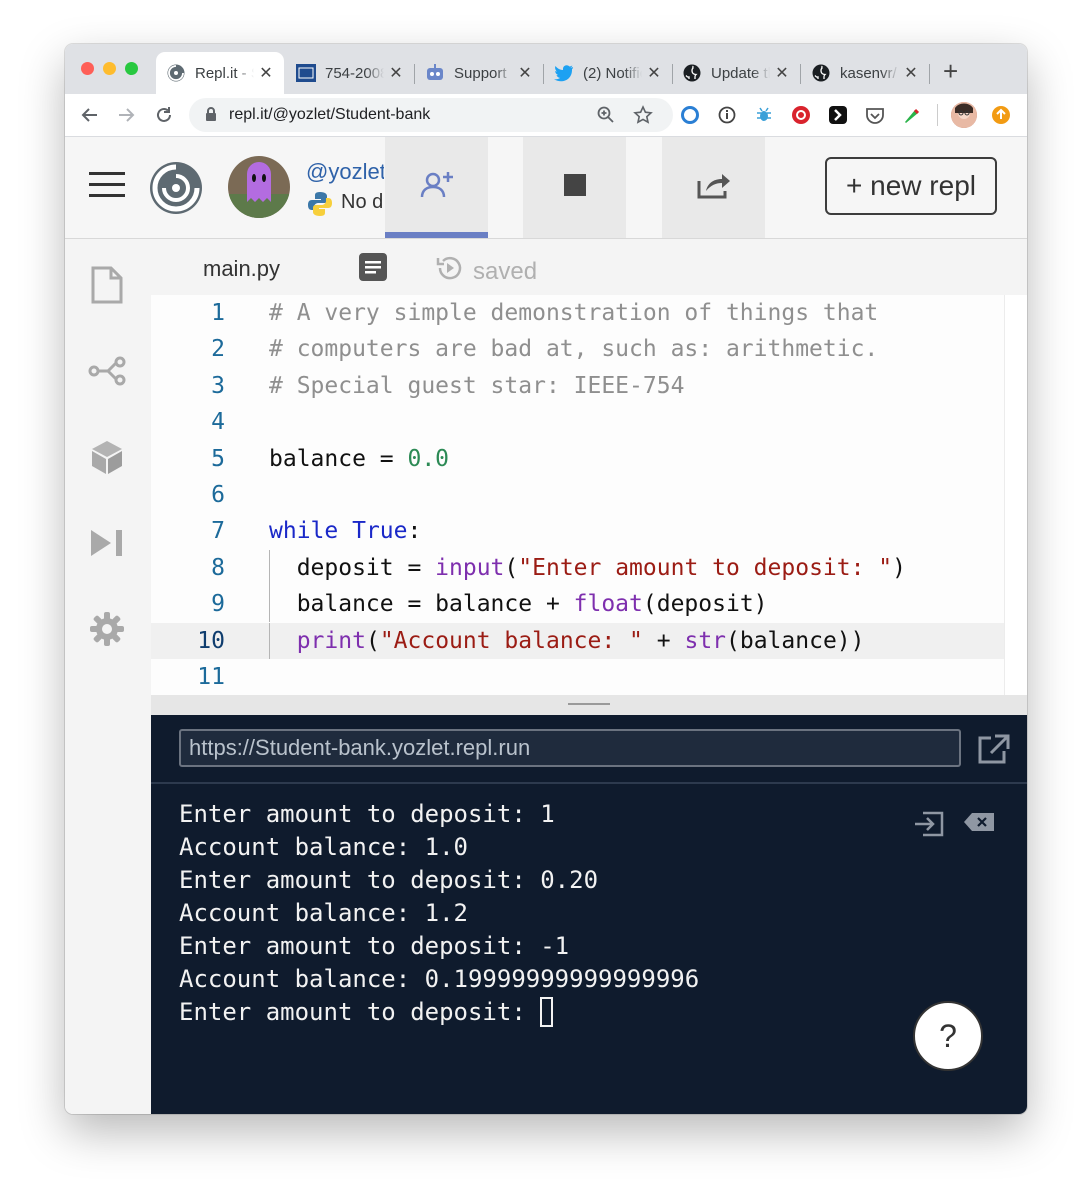 The image size is (1092, 1200). Describe the element at coordinates (578, 459) in the screenshot. I see `code-line: 5 balance = 0.0` at that location.